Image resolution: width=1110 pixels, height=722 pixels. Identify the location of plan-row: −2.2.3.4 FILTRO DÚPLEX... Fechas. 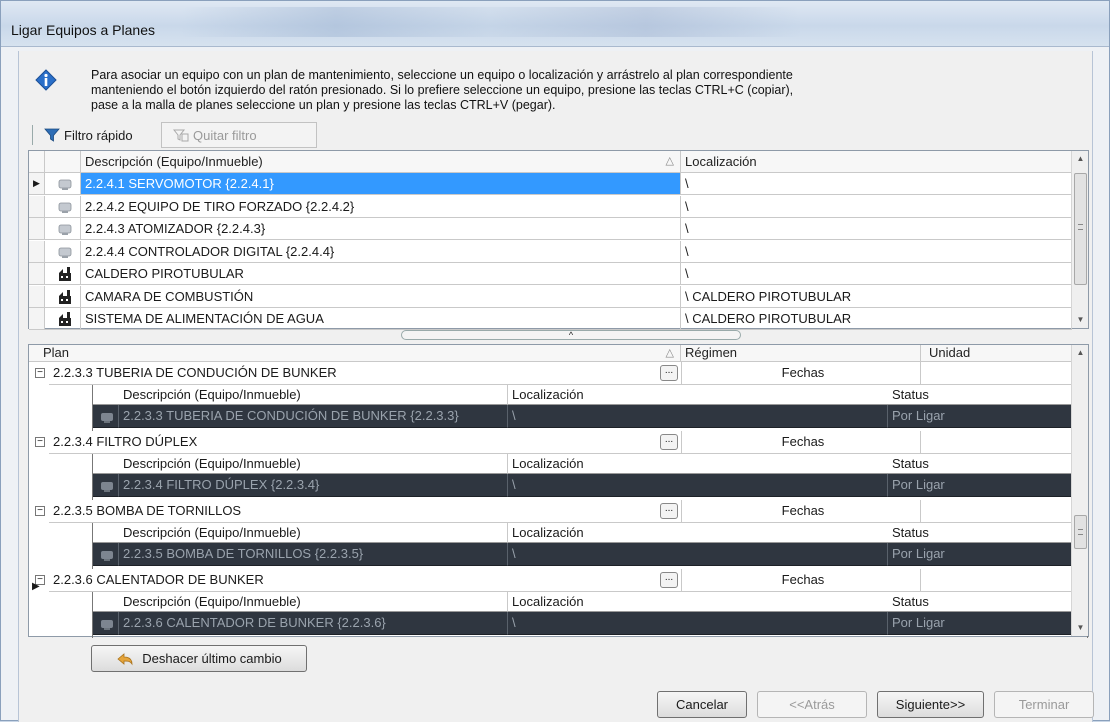
(550, 442).